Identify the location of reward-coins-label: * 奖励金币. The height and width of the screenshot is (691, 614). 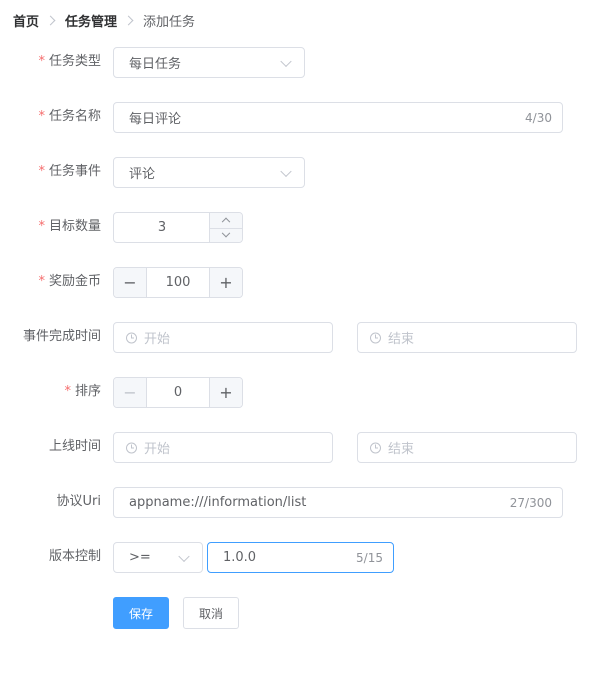
(69, 281).